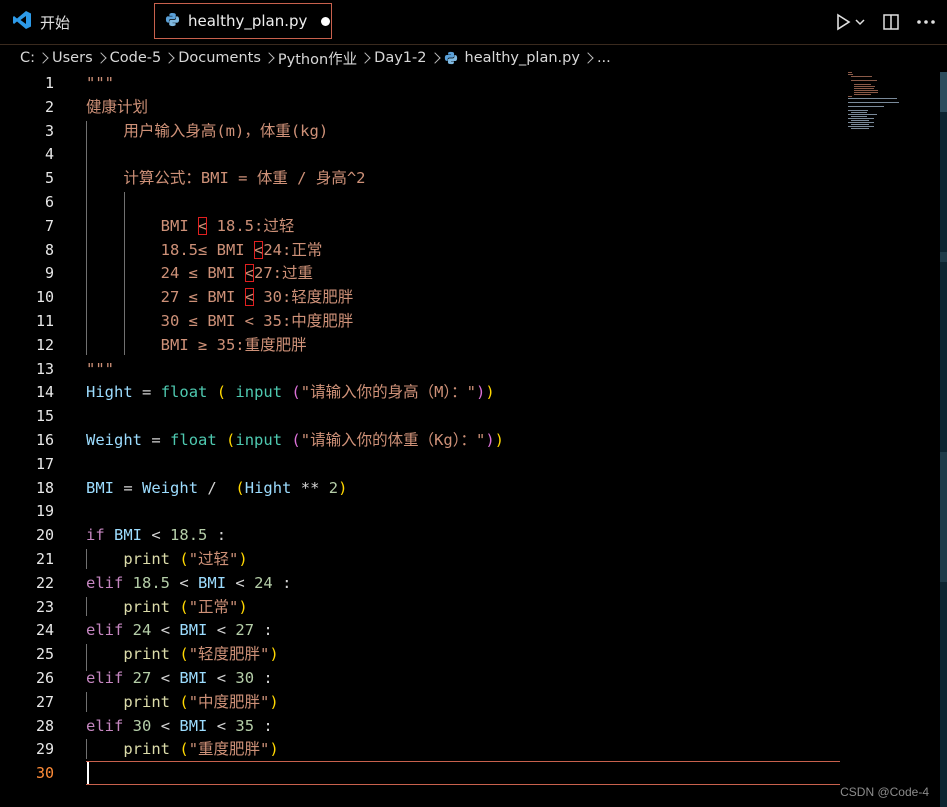 The image size is (947, 807). Describe the element at coordinates (290, 392) in the screenshot. I see `code-text: Hight = float ( input ("请输入你的身高（M）："))` at that location.